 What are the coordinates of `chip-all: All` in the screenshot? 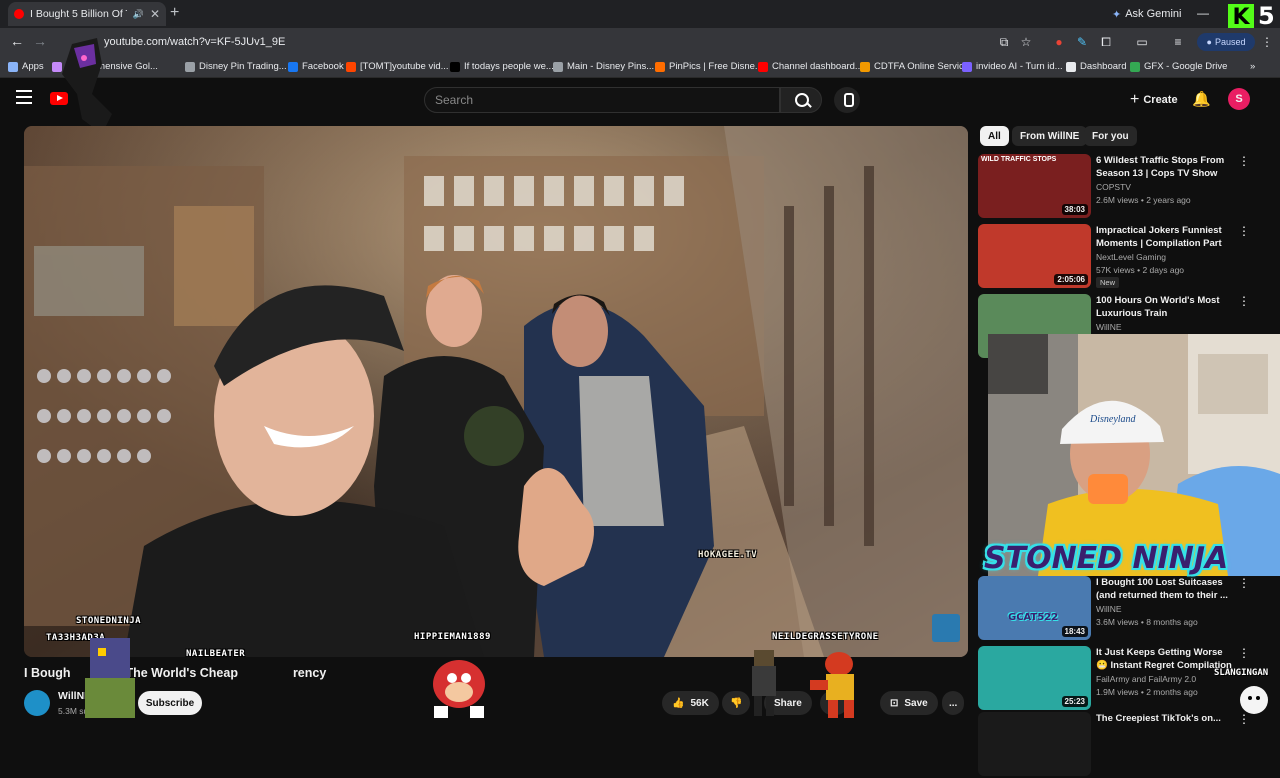 It's located at (994, 136).